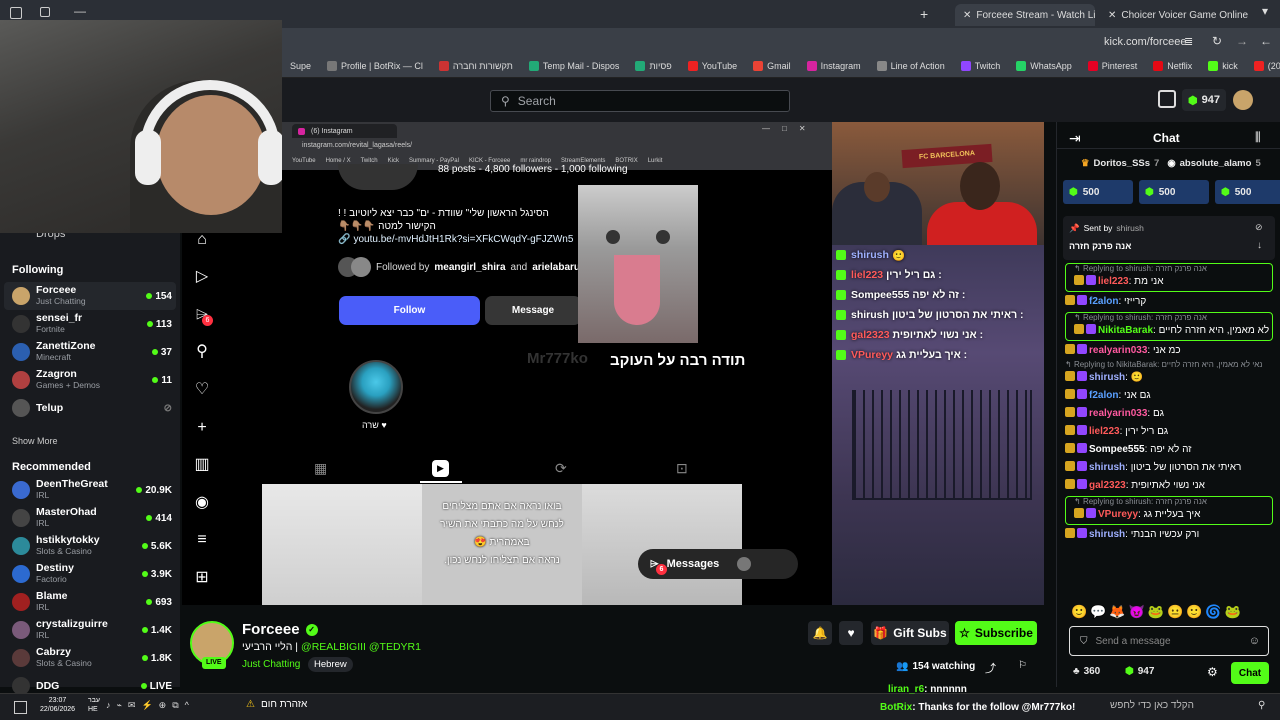 This screenshot has height=720, width=1280. I want to click on chat-input: ⛉ Send a message ☺, so click(1169, 641).